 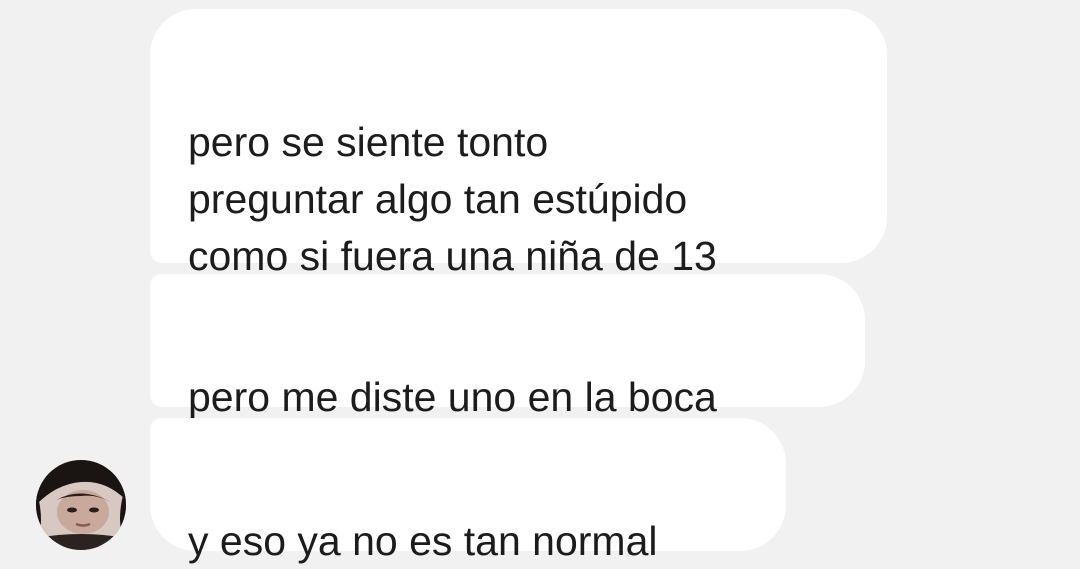 What do you see at coordinates (423, 541) in the screenshot?
I see `message-text: y eso ya no es tan normal` at bounding box center [423, 541].